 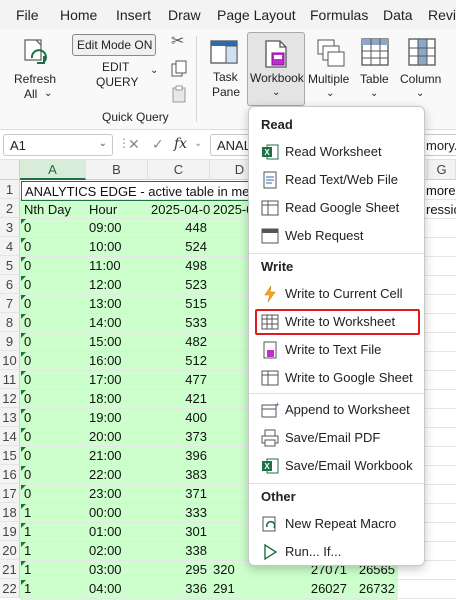 I want to click on cell-a13: 0, so click(x=53, y=417).